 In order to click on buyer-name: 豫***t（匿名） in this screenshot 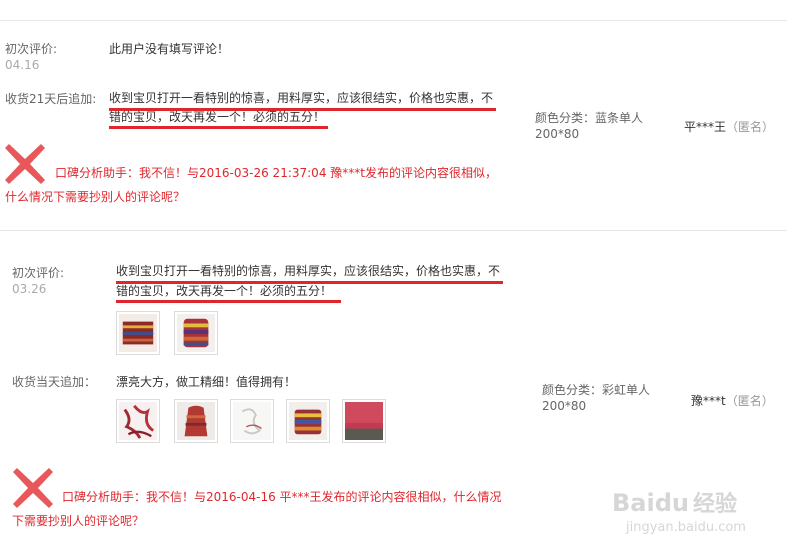, I will do `click(732, 400)`.